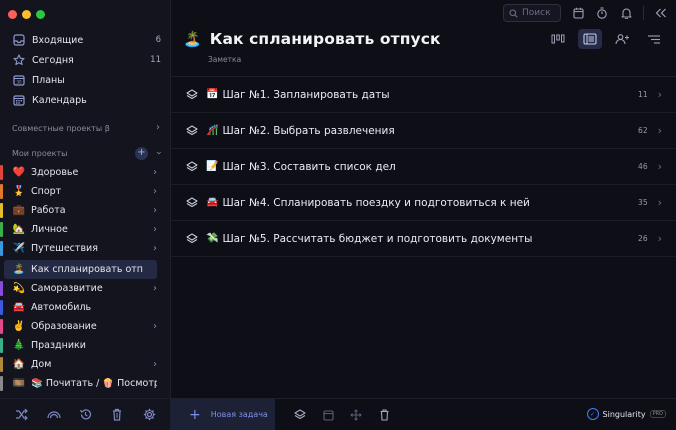  Describe the element at coordinates (85, 415) in the screenshot. I see `history-icon` at that location.